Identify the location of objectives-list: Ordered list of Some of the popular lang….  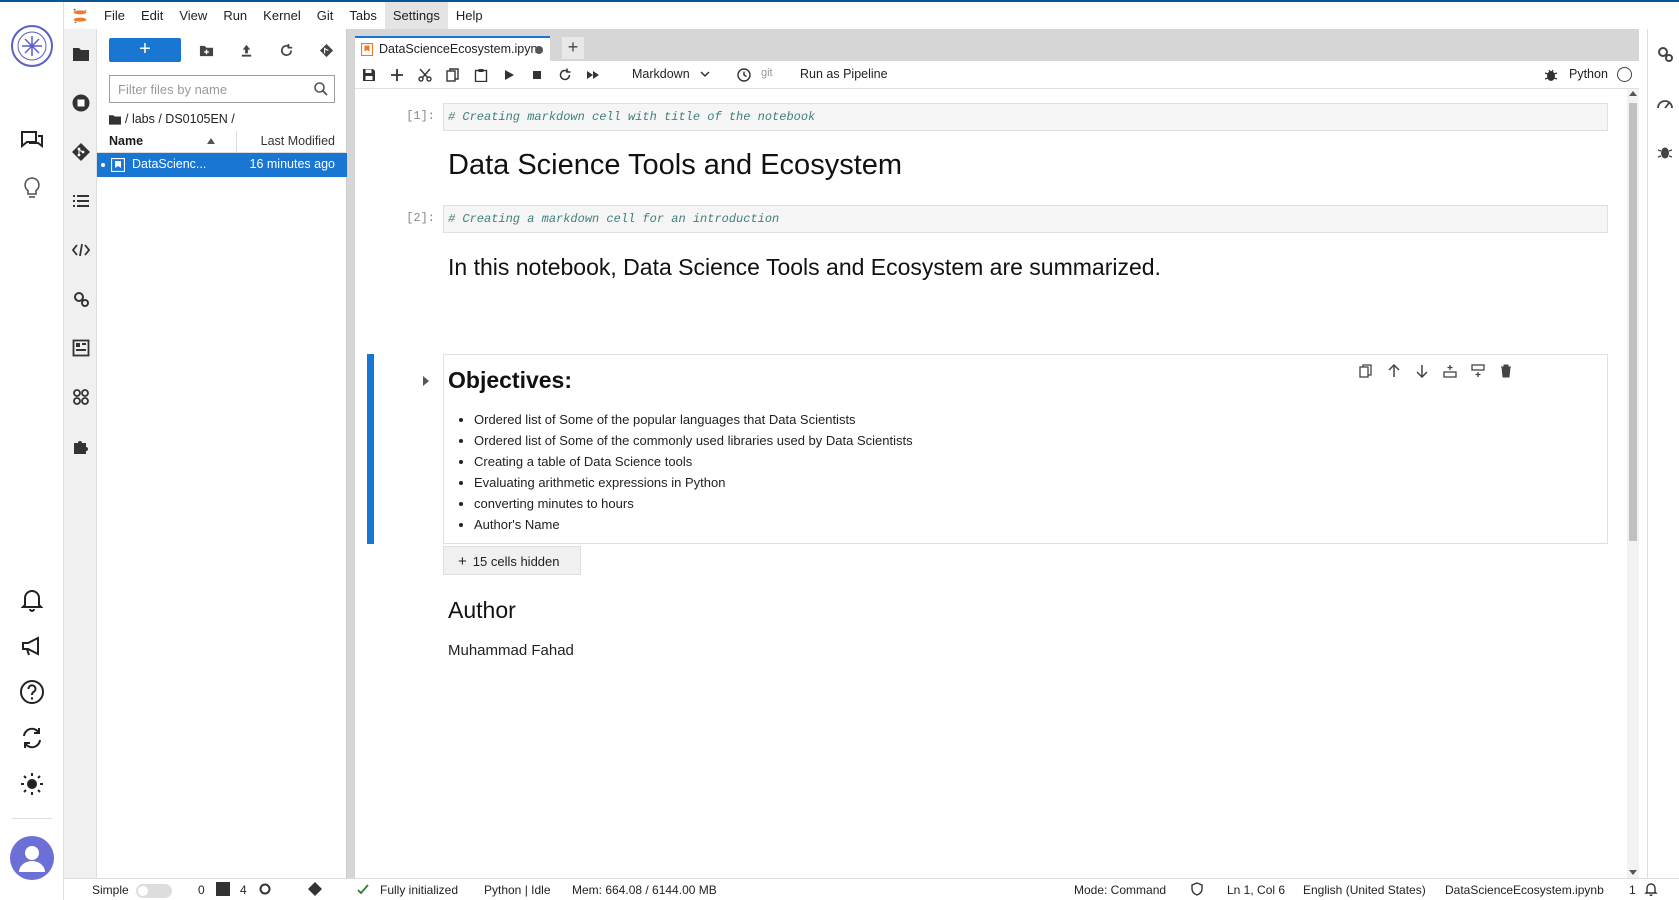
(693, 472).